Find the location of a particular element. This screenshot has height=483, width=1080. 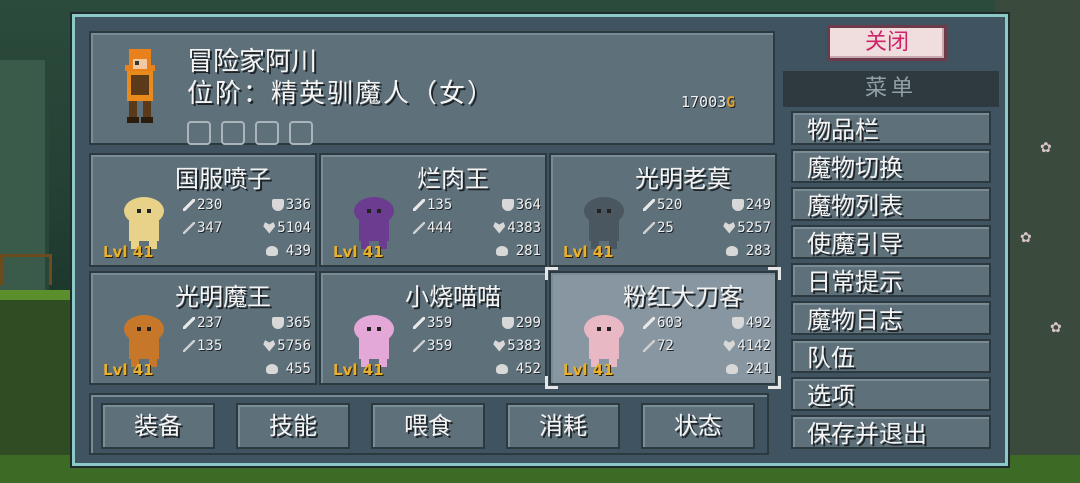

monster-card: 烂肉王 Lvl 41 135 364 444 4383 281 is located at coordinates (433, 210).